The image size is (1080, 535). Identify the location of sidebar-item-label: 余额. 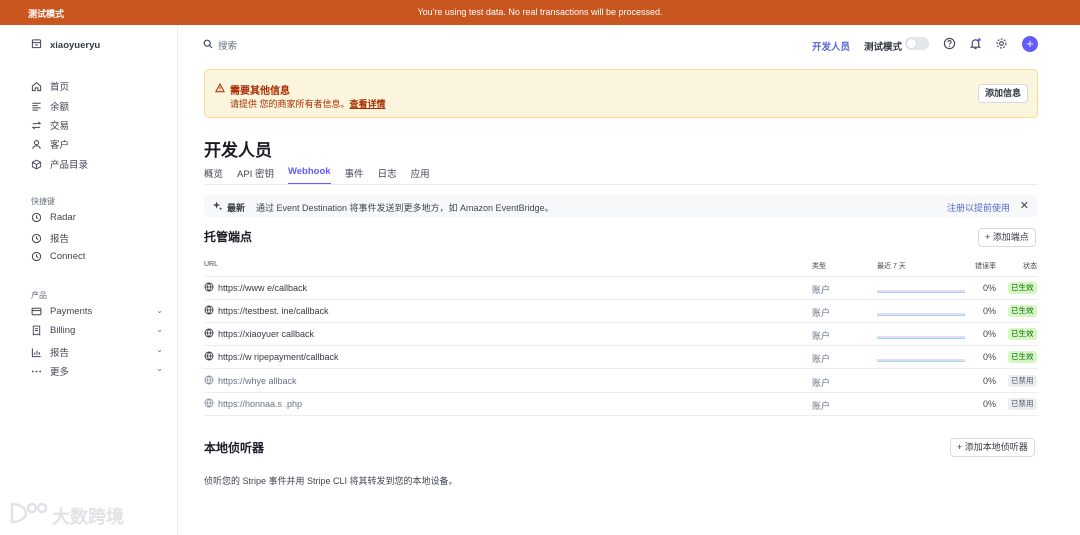
(60, 107).